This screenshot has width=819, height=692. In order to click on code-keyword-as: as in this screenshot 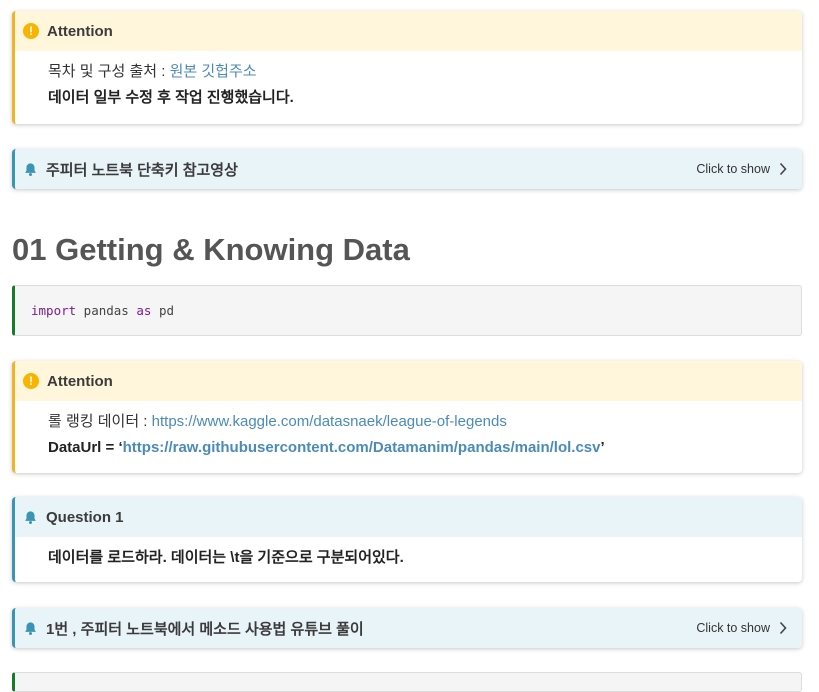, I will do `click(144, 310)`.